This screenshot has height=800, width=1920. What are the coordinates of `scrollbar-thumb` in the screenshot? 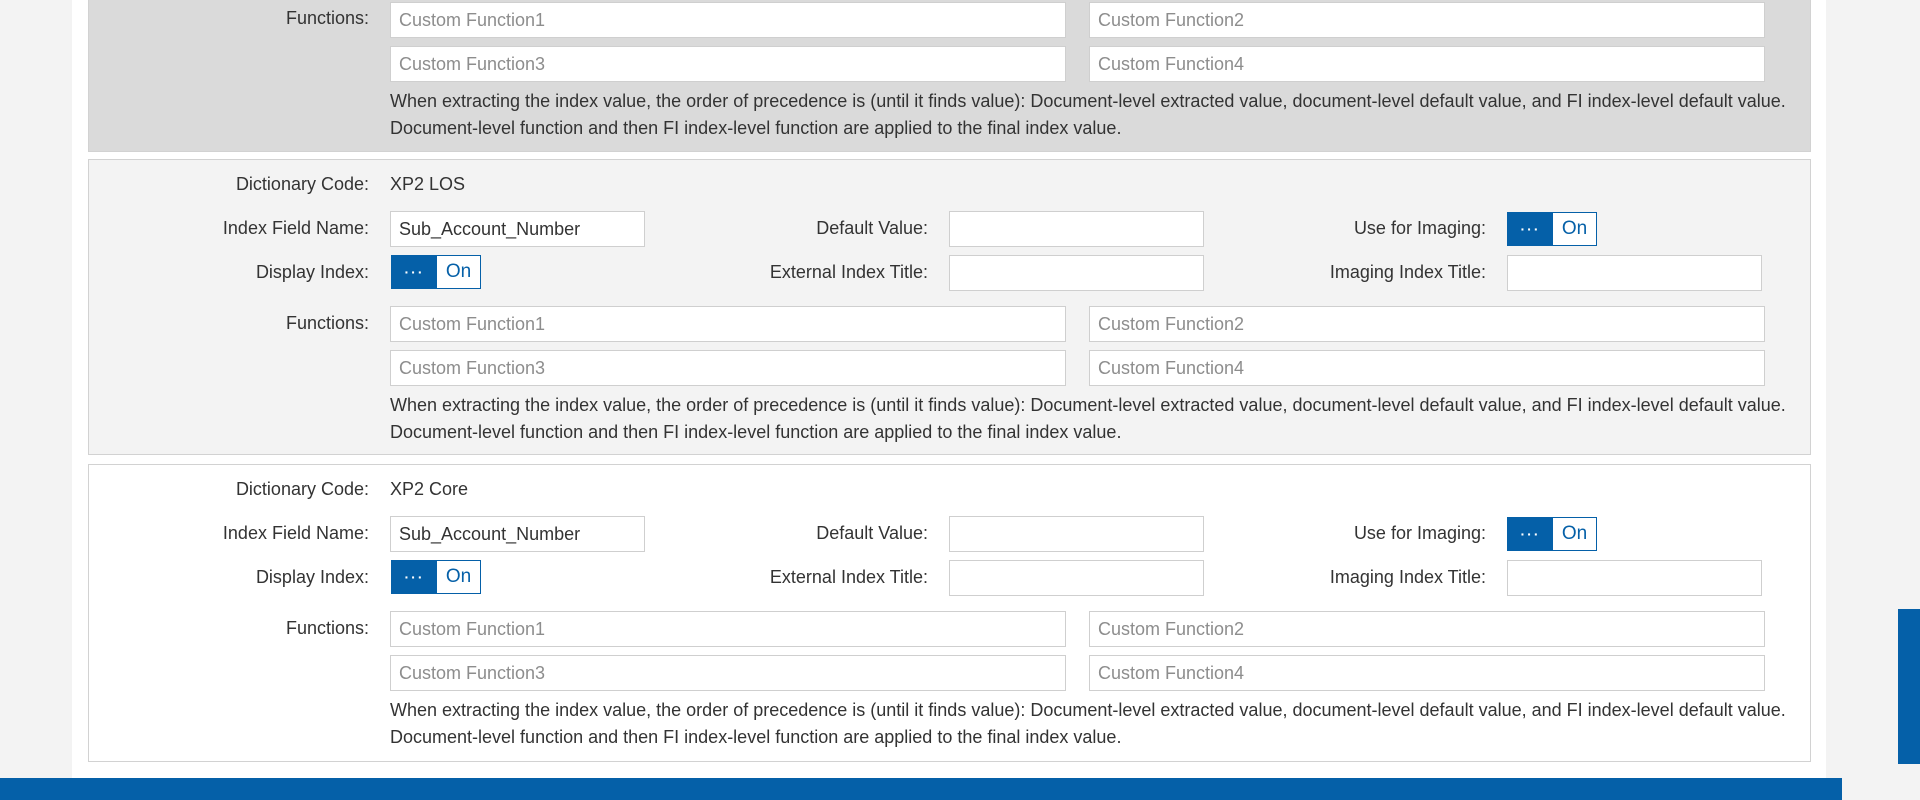 It's located at (1909, 686).